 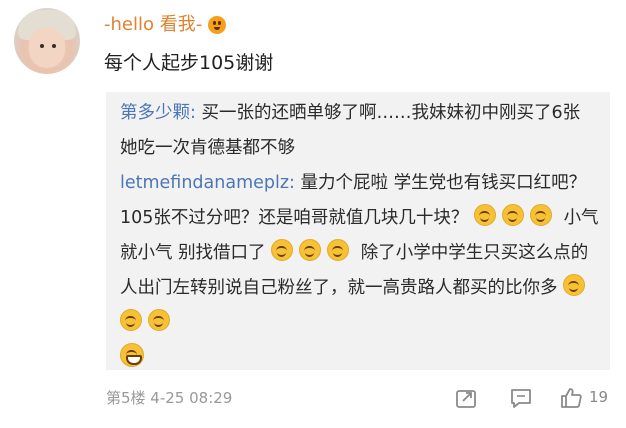 I want to click on share-icon, so click(x=466, y=399).